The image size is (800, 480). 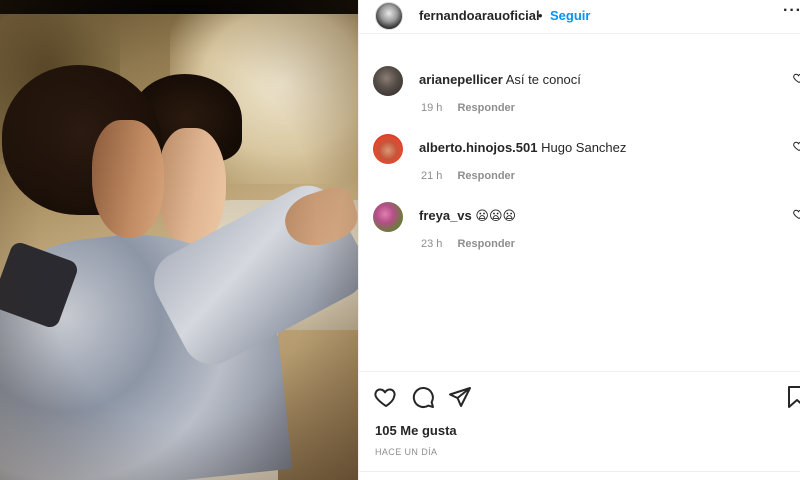 I want to click on comment-body: 😦😦😦, so click(x=496, y=215).